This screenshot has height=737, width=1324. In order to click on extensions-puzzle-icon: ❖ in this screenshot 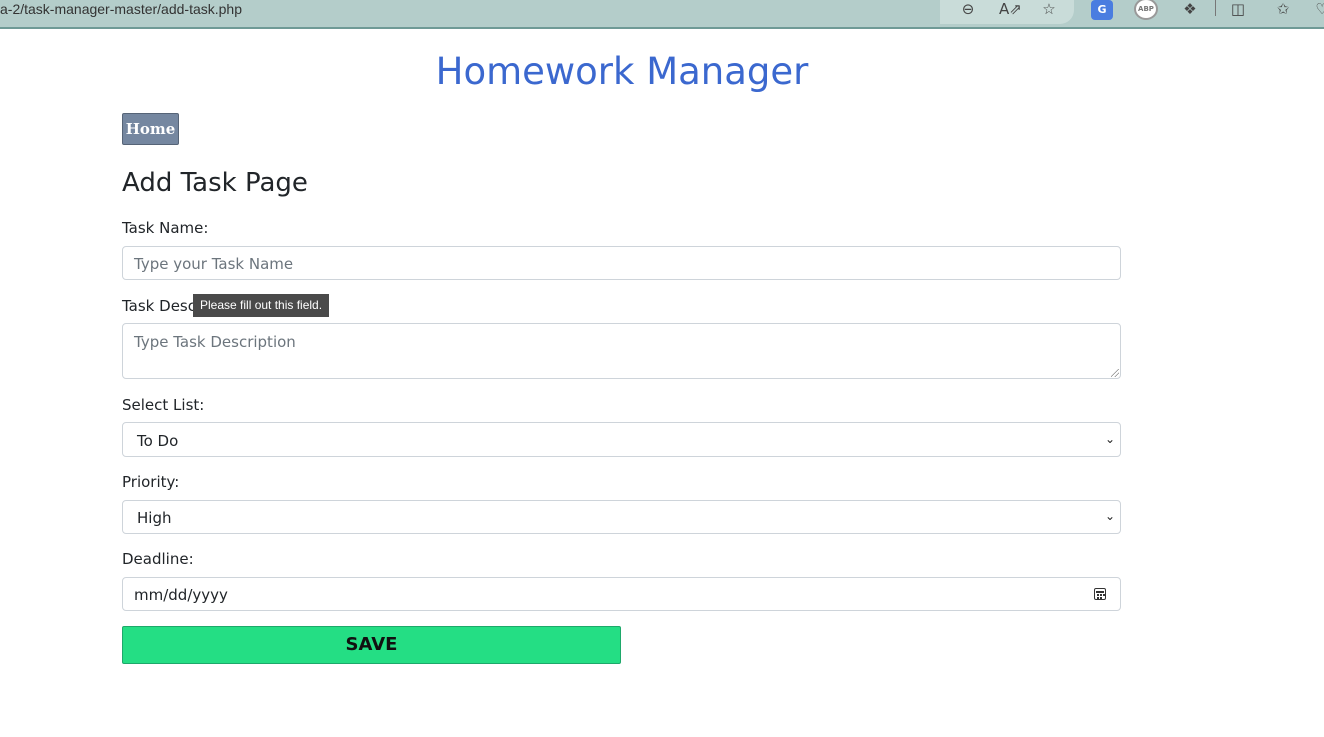, I will do `click(1190, 9)`.